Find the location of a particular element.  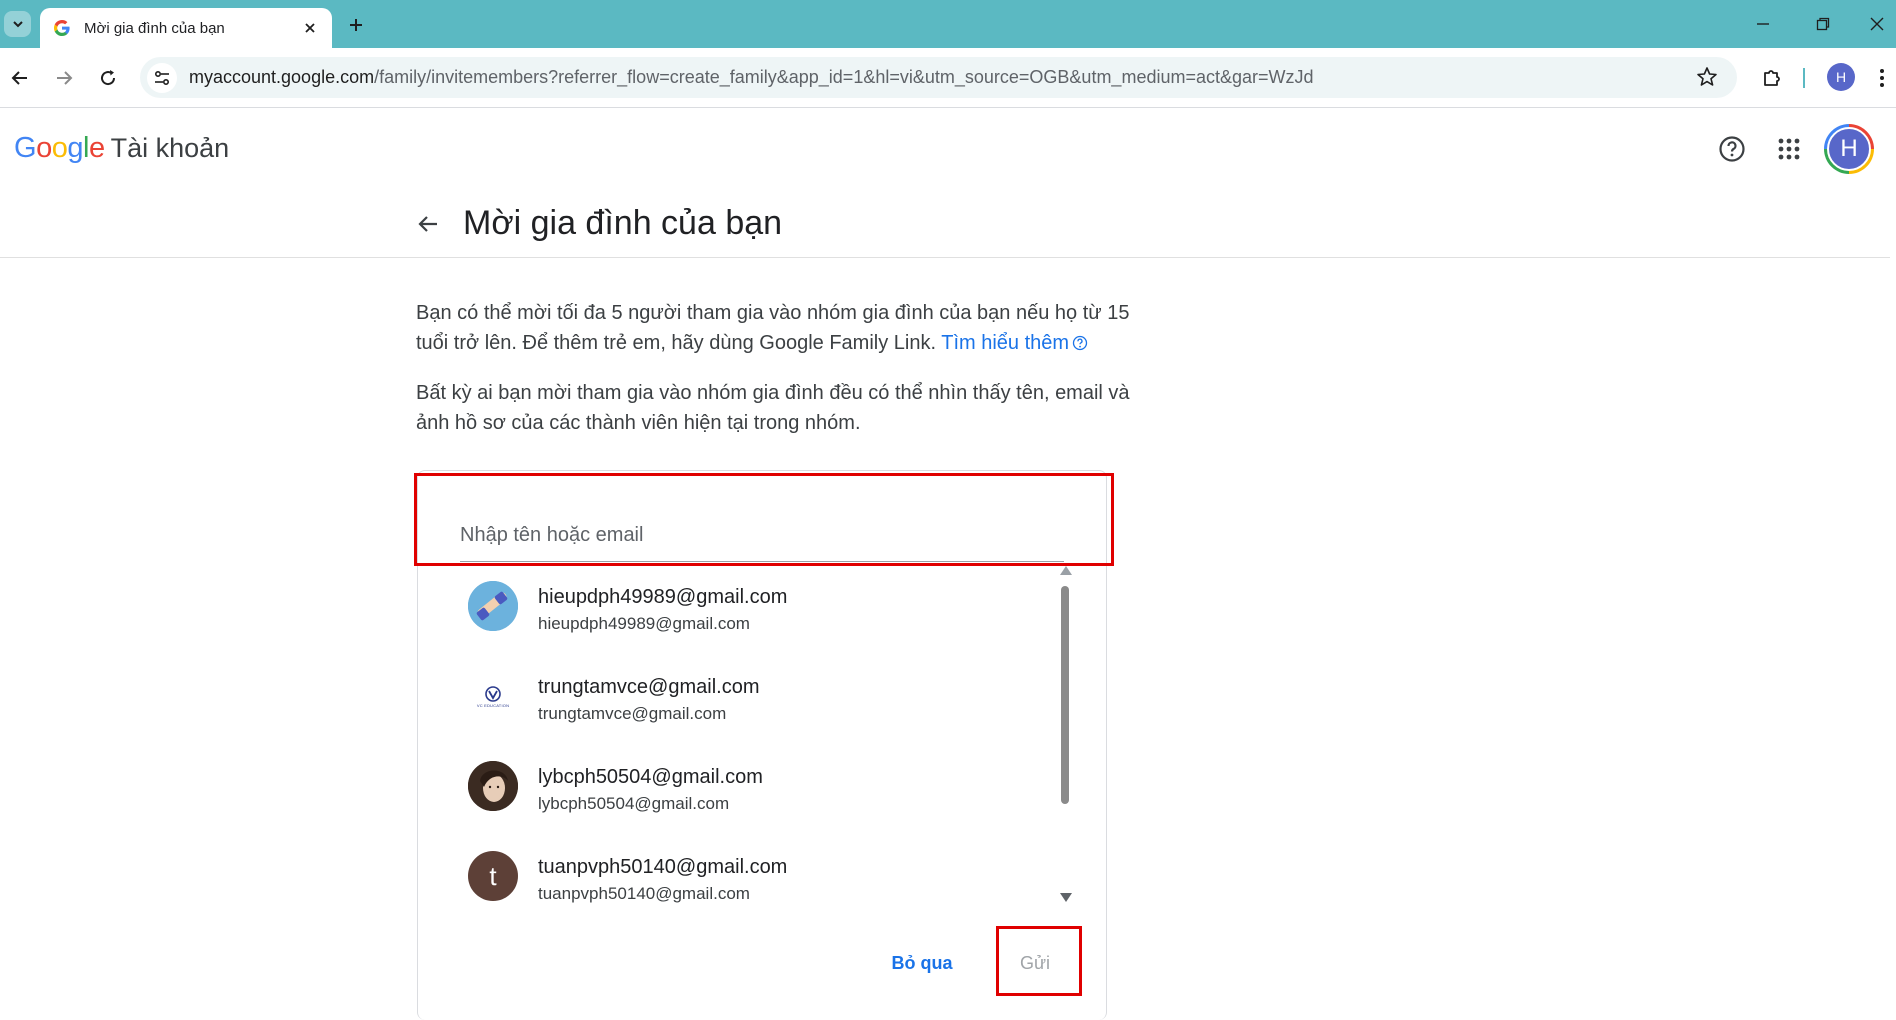

learn-more-label: Tìm hiểu thêm is located at coordinates (1005, 343).